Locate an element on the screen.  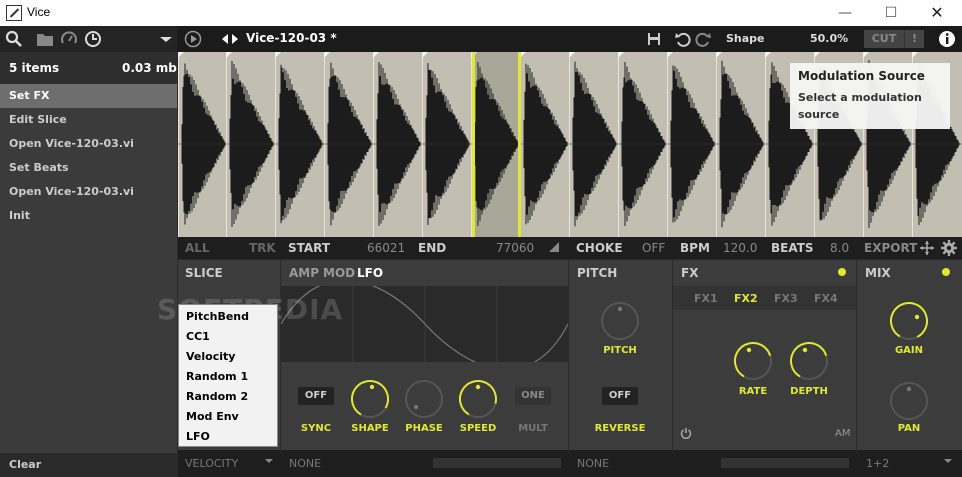
pitch-knob is located at coordinates (620, 321).